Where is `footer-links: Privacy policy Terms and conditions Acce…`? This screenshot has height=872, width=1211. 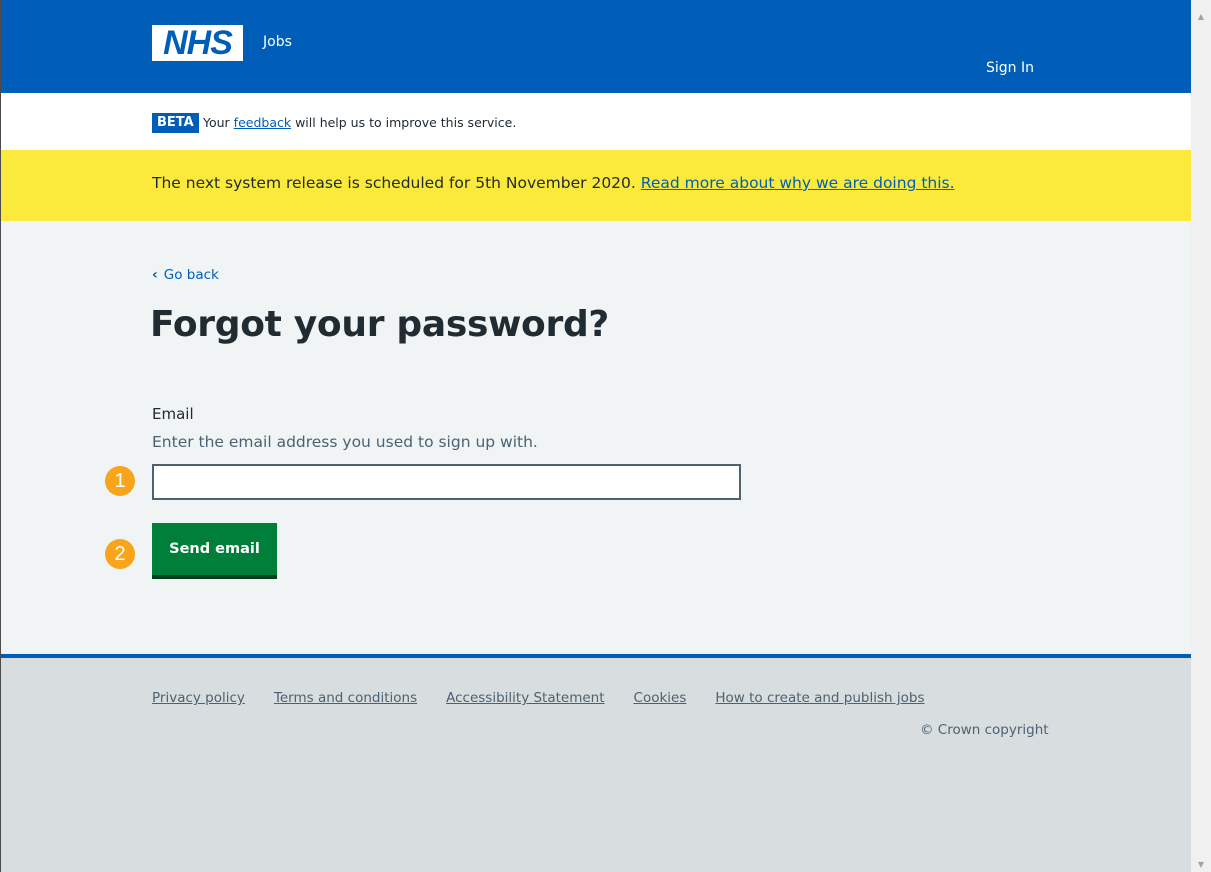 footer-links: Privacy policy Terms and conditions Acce… is located at coordinates (538, 698).